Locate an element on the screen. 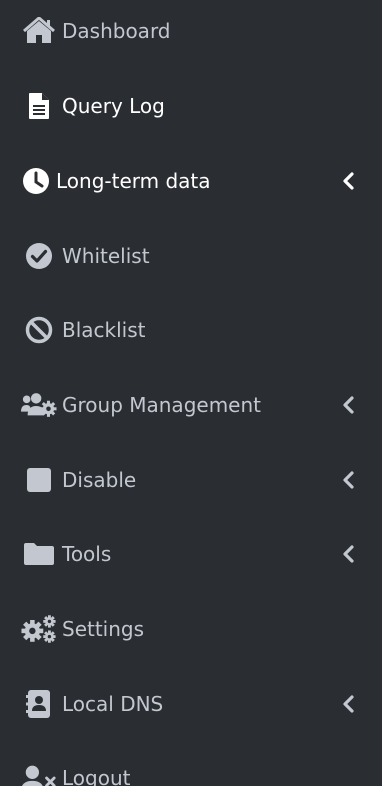  sidebar-item-long-term-data: Long-term data is located at coordinates (191, 181).